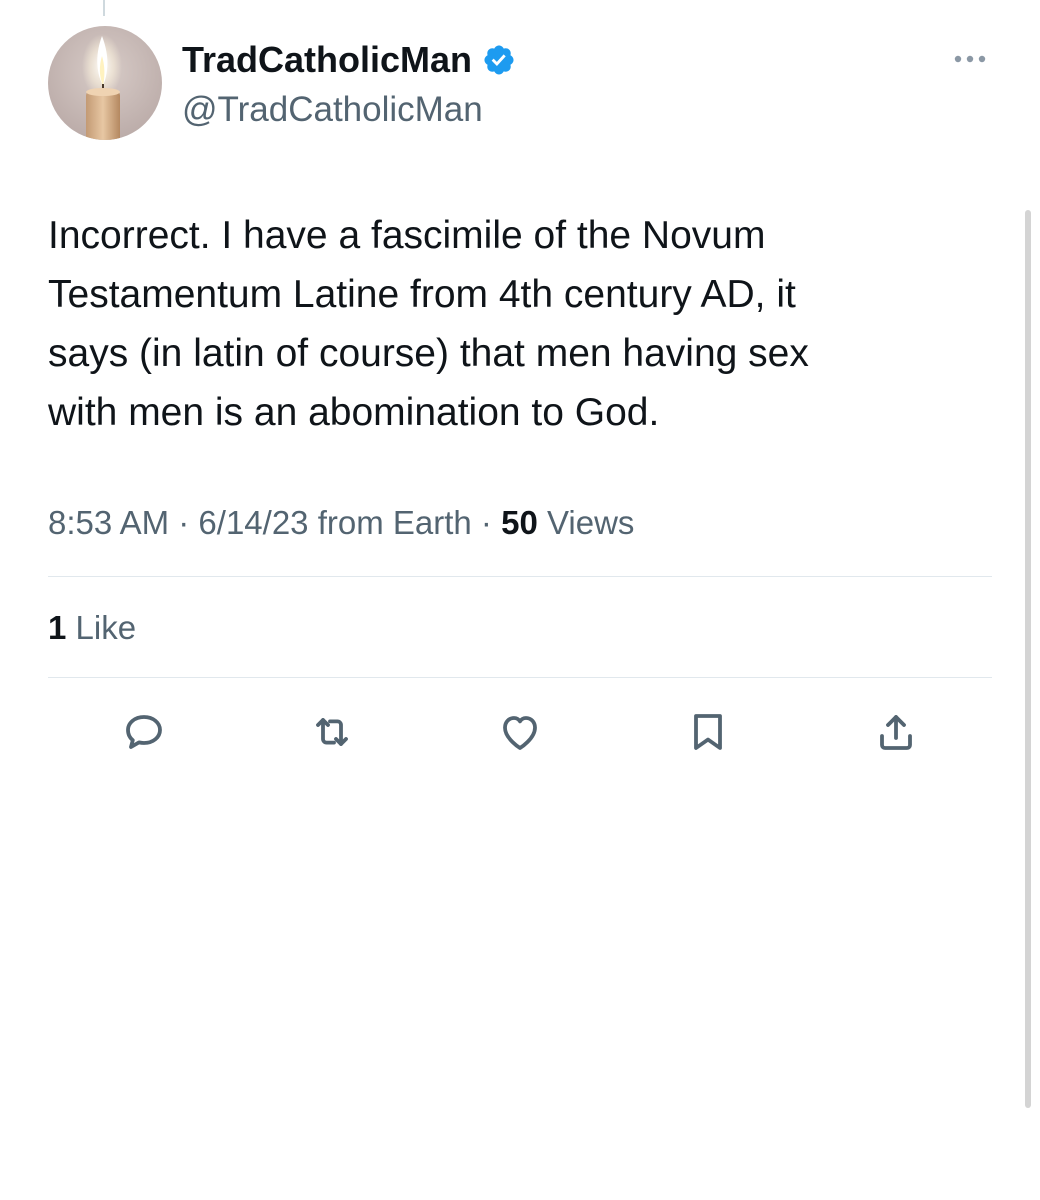 This screenshot has width=1040, height=1200. I want to click on verified-badge-icon, so click(499, 60).